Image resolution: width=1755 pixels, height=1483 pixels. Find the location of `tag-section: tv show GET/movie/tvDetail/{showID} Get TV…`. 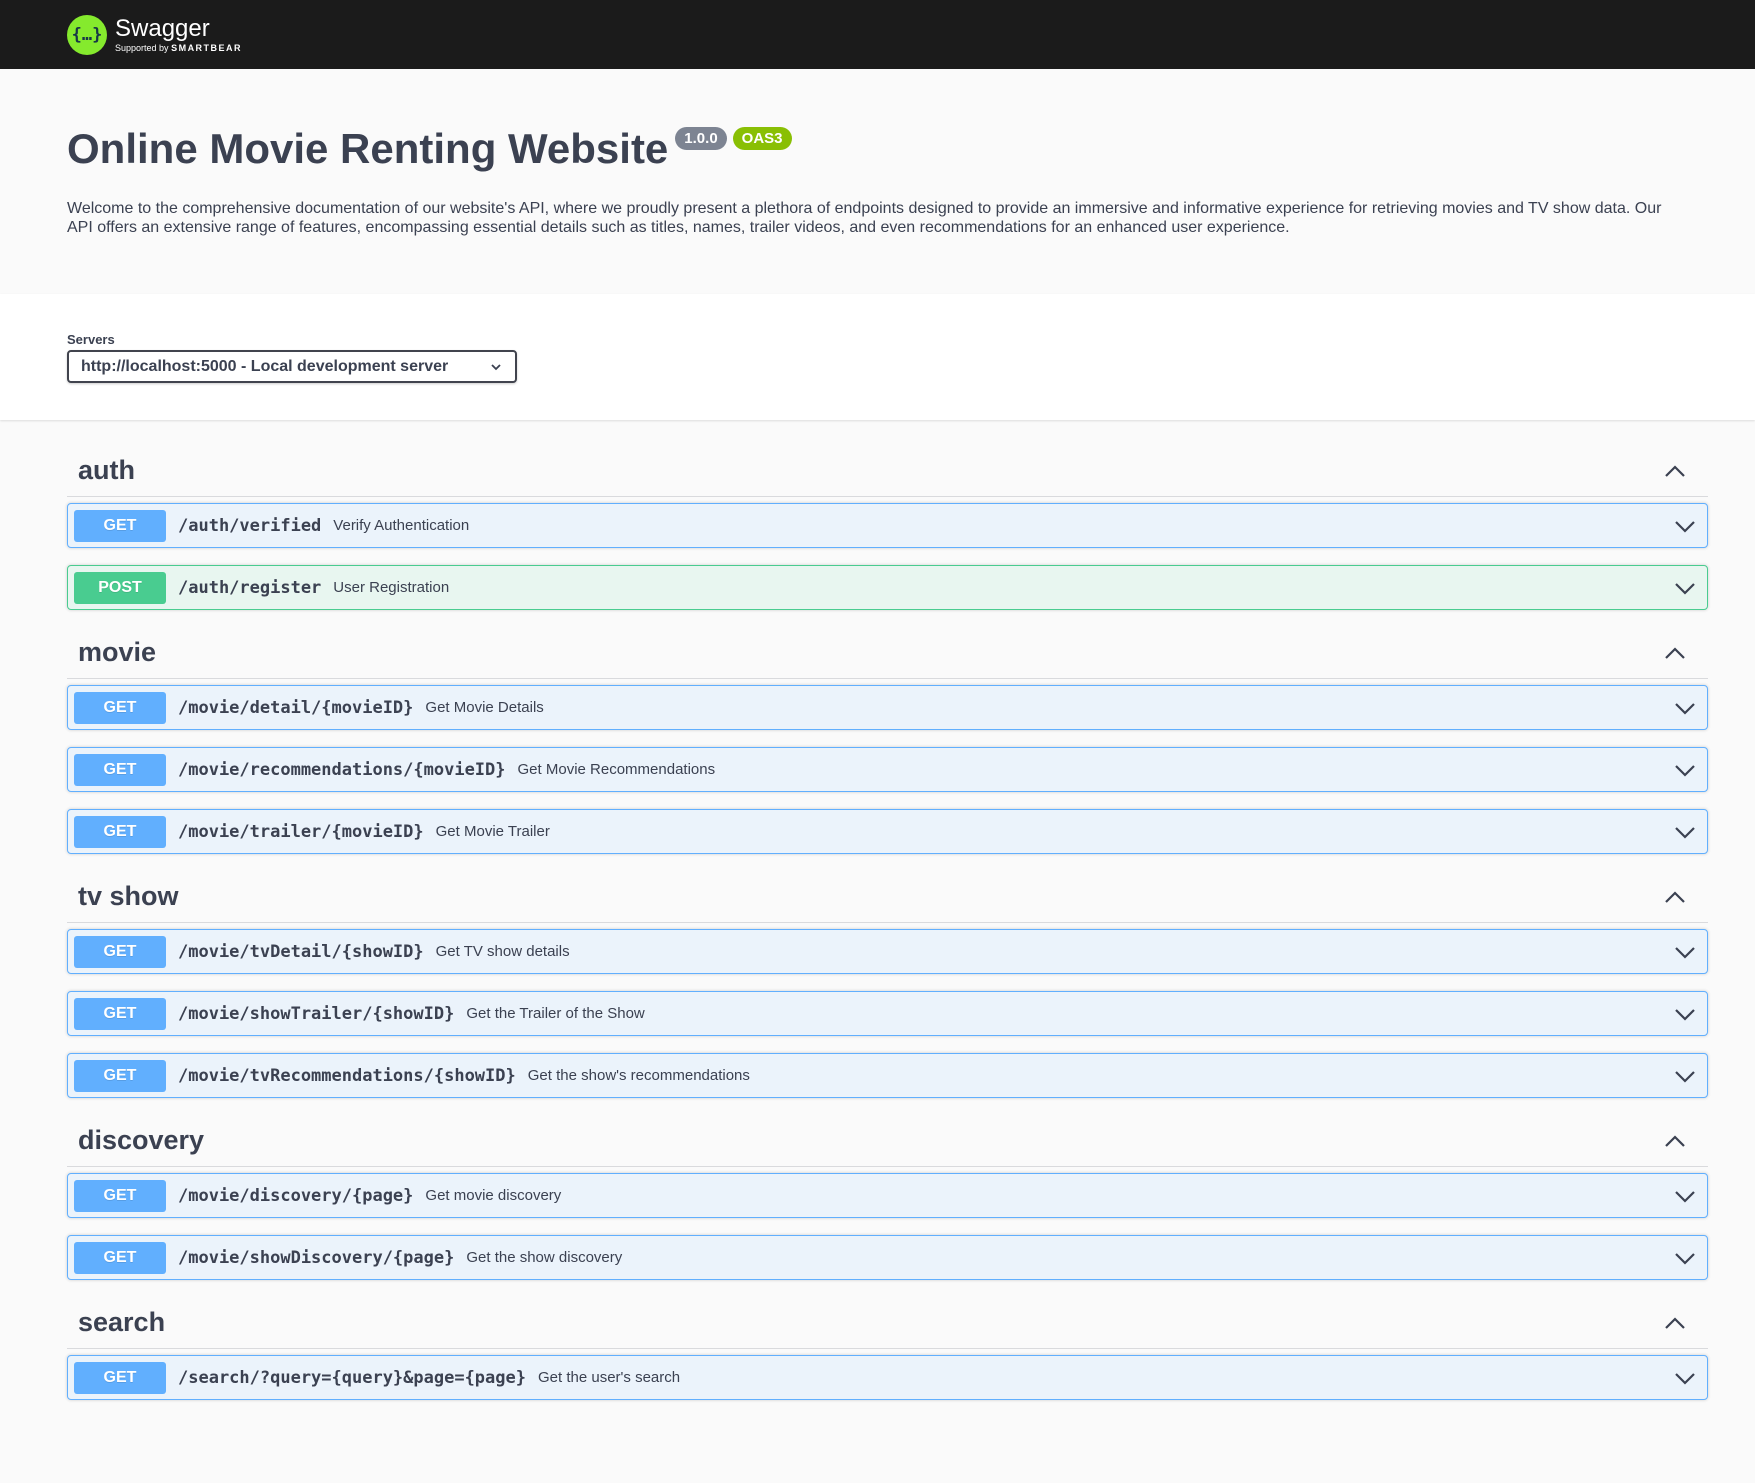

tag-section: tv show GET/movie/tvDetail/{showID} Get TV… is located at coordinates (887, 984).